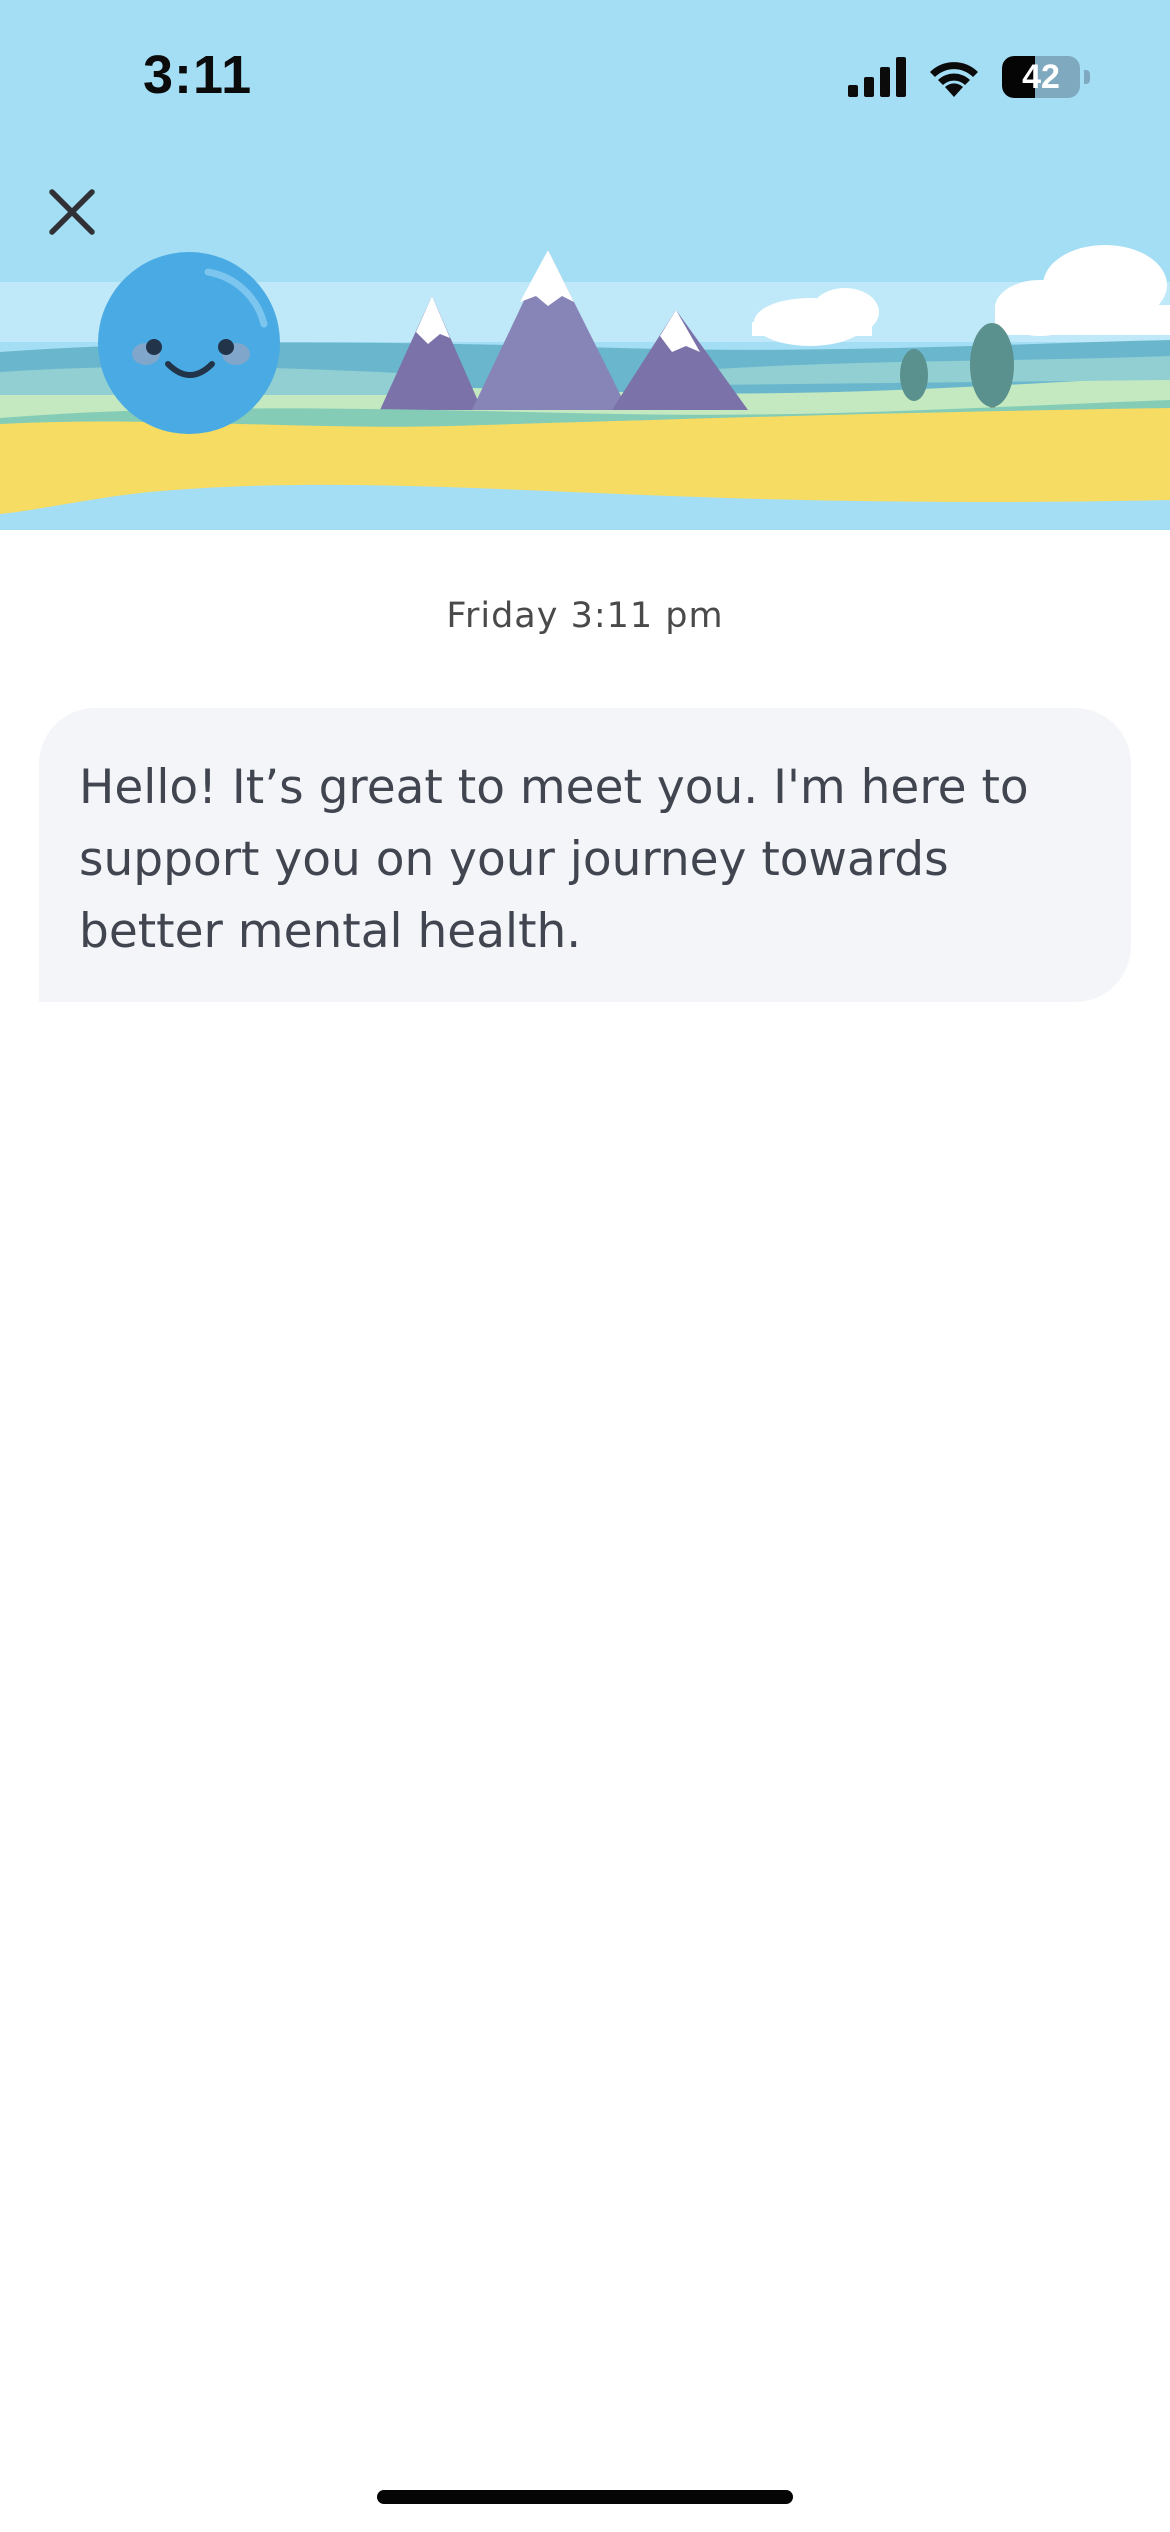 The image size is (1170, 2532). I want to click on battery-icon: 42, so click(1041, 77).